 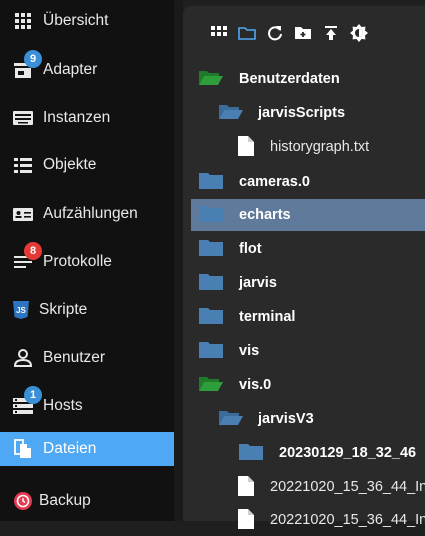 What do you see at coordinates (23, 21) in the screenshot?
I see `grid-icon` at bounding box center [23, 21].